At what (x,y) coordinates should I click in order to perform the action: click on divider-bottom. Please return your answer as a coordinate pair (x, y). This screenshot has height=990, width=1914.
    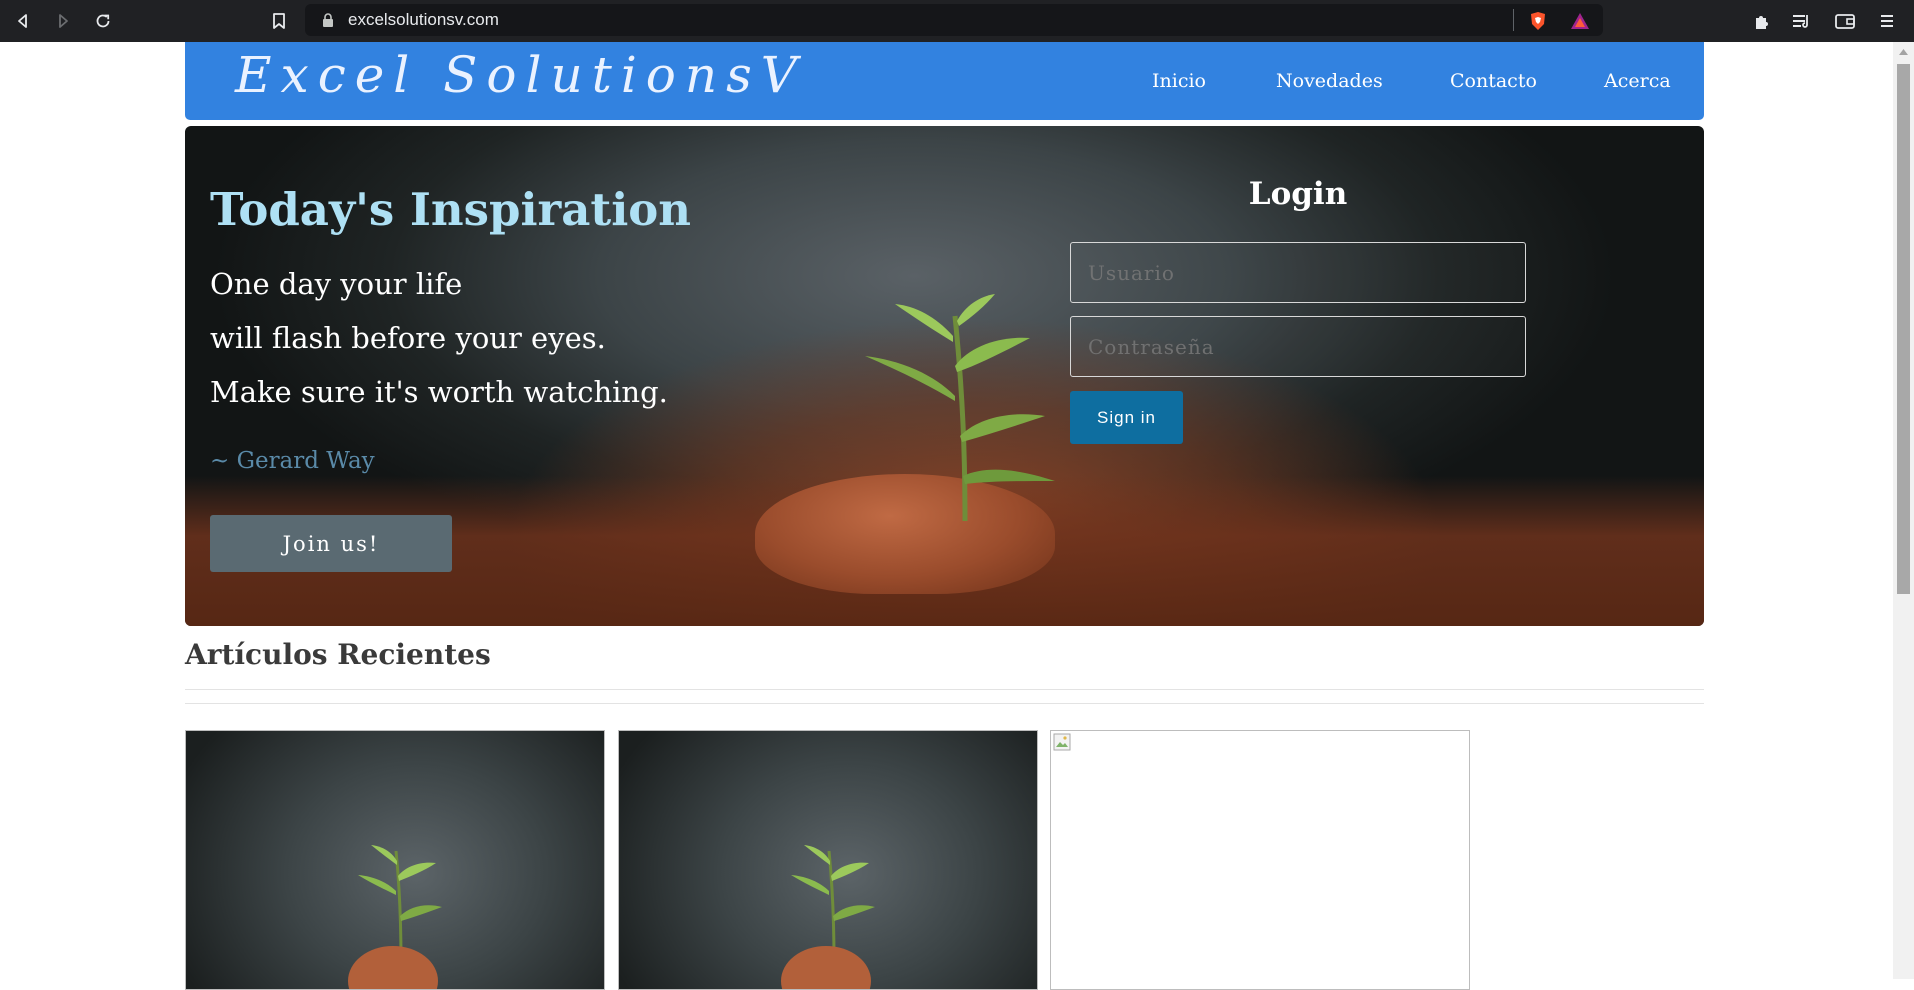
    Looking at the image, I should click on (944, 703).